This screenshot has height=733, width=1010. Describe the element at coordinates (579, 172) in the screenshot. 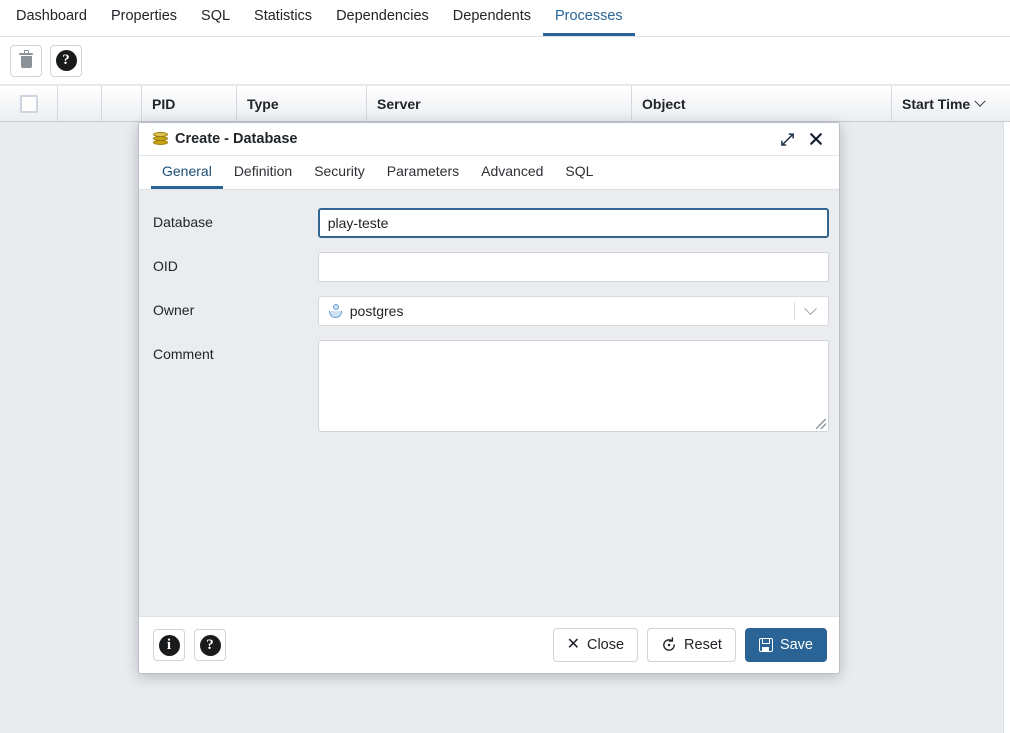

I see `dialog-tab-sql: SQL` at that location.